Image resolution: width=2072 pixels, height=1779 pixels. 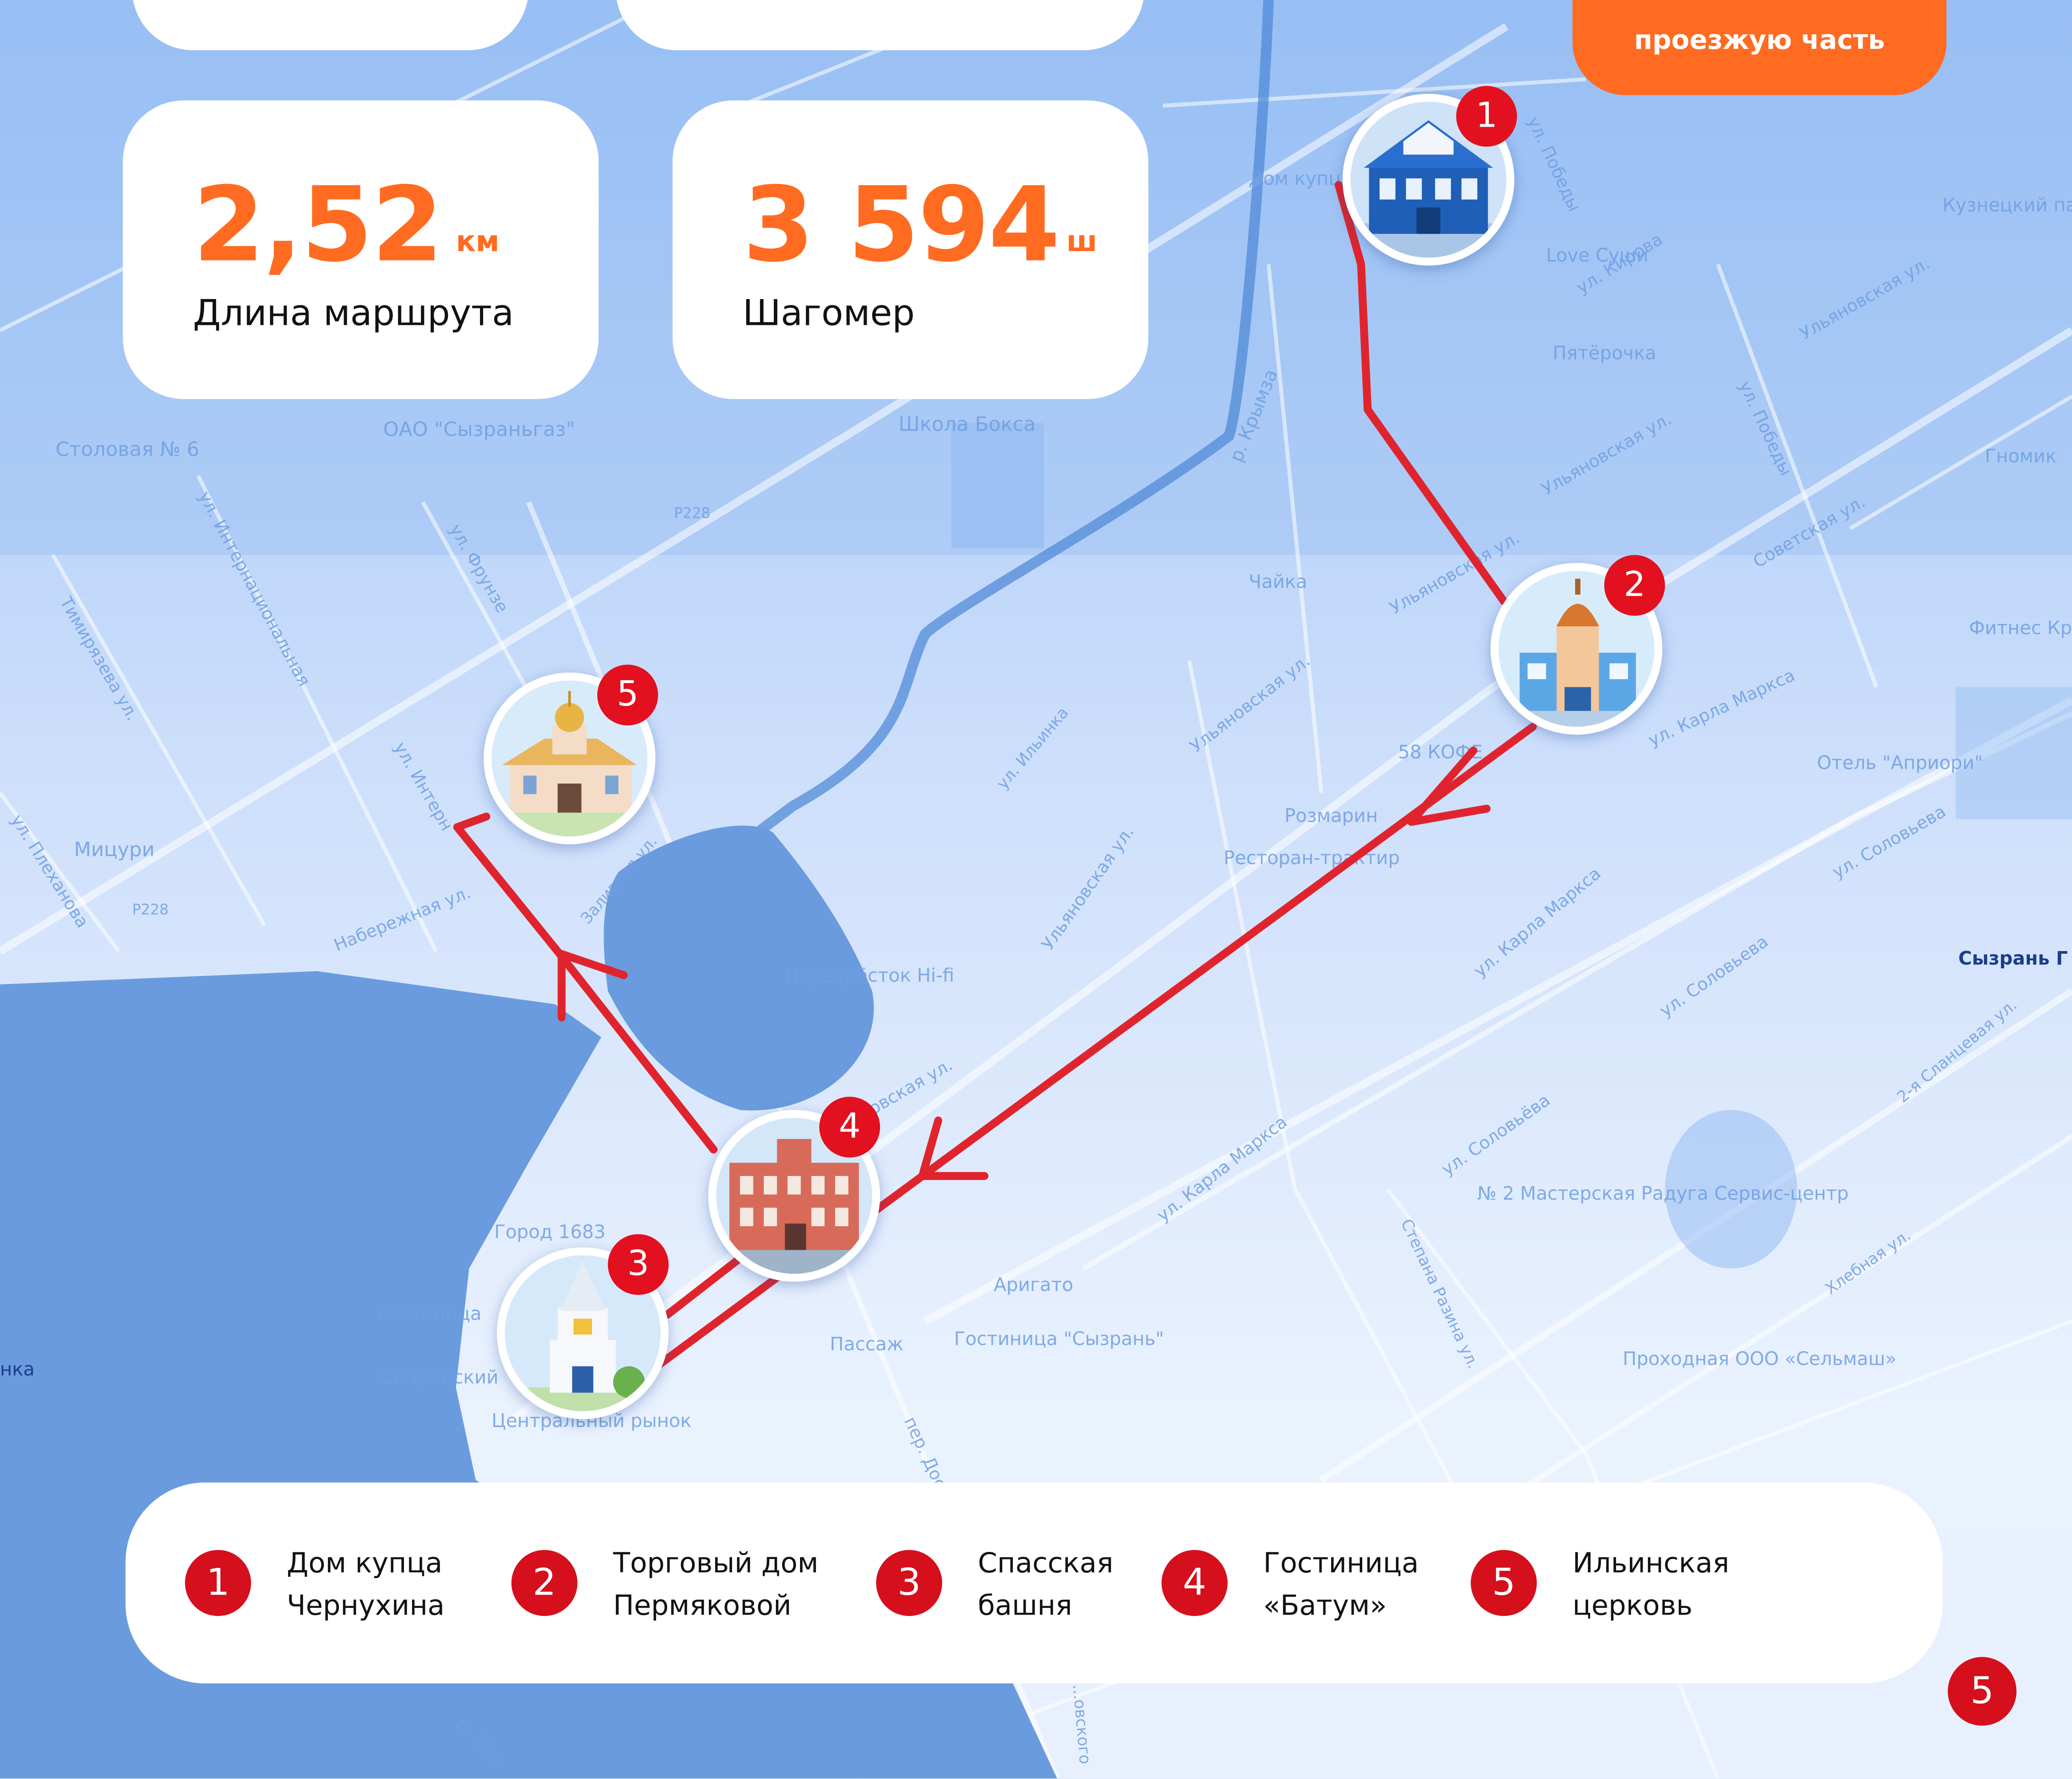 What do you see at coordinates (1059, 1339) in the screenshot?
I see `map-label: Гостиница "Сызрань"` at bounding box center [1059, 1339].